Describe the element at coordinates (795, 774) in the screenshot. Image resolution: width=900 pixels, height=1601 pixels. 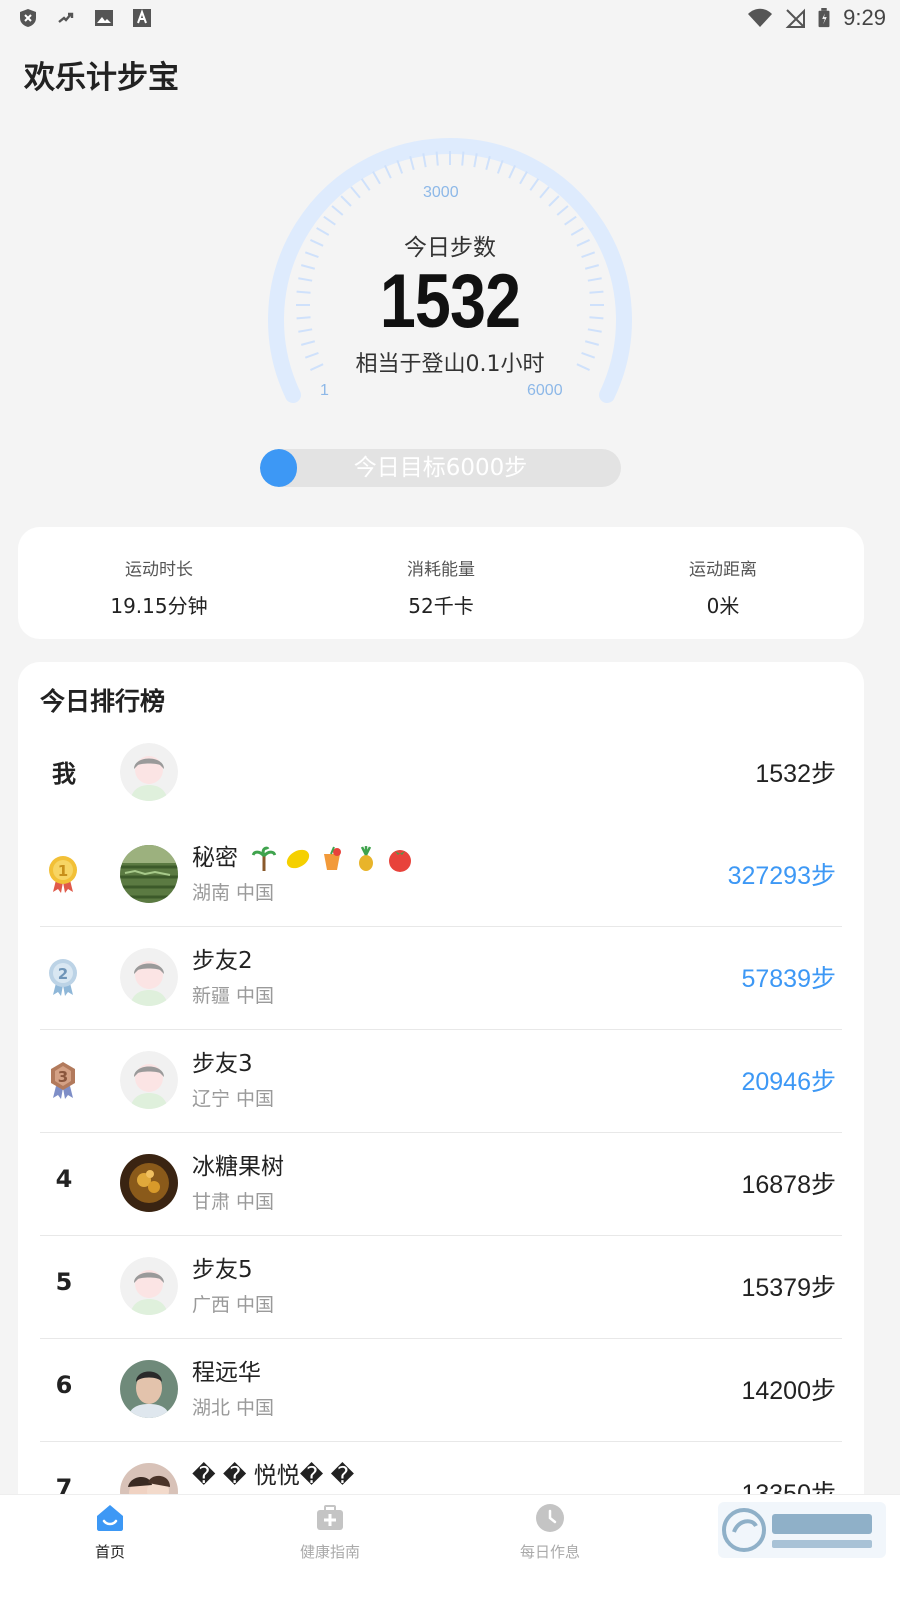
I see `rank-steps: 1532步` at that location.